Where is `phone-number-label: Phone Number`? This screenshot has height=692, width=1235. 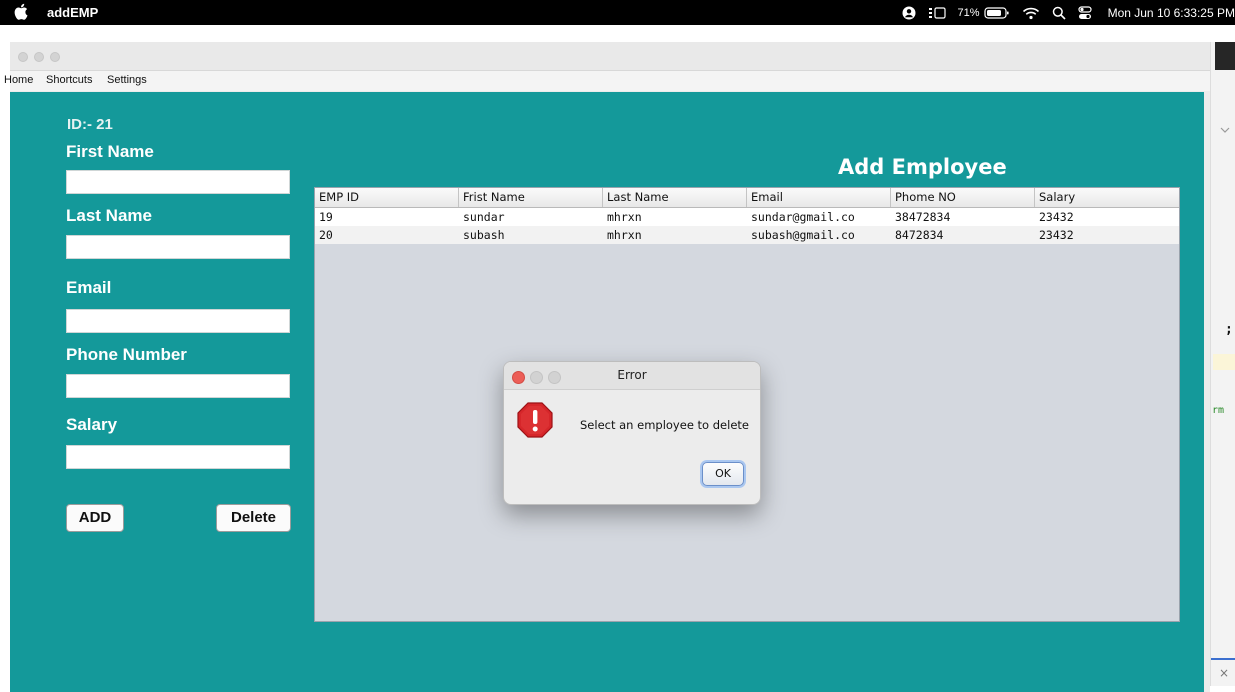
phone-number-label: Phone Number is located at coordinates (126, 354).